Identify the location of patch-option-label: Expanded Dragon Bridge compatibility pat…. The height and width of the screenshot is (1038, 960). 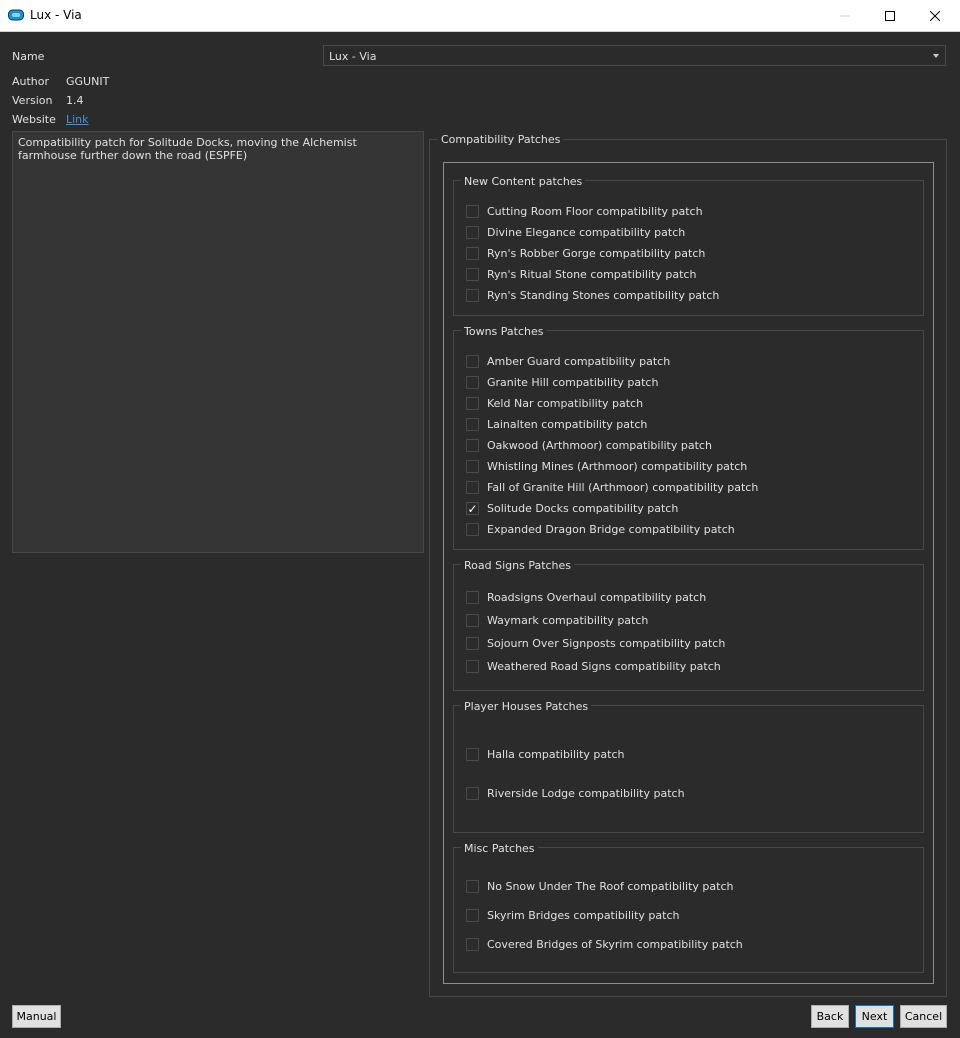
(611, 529).